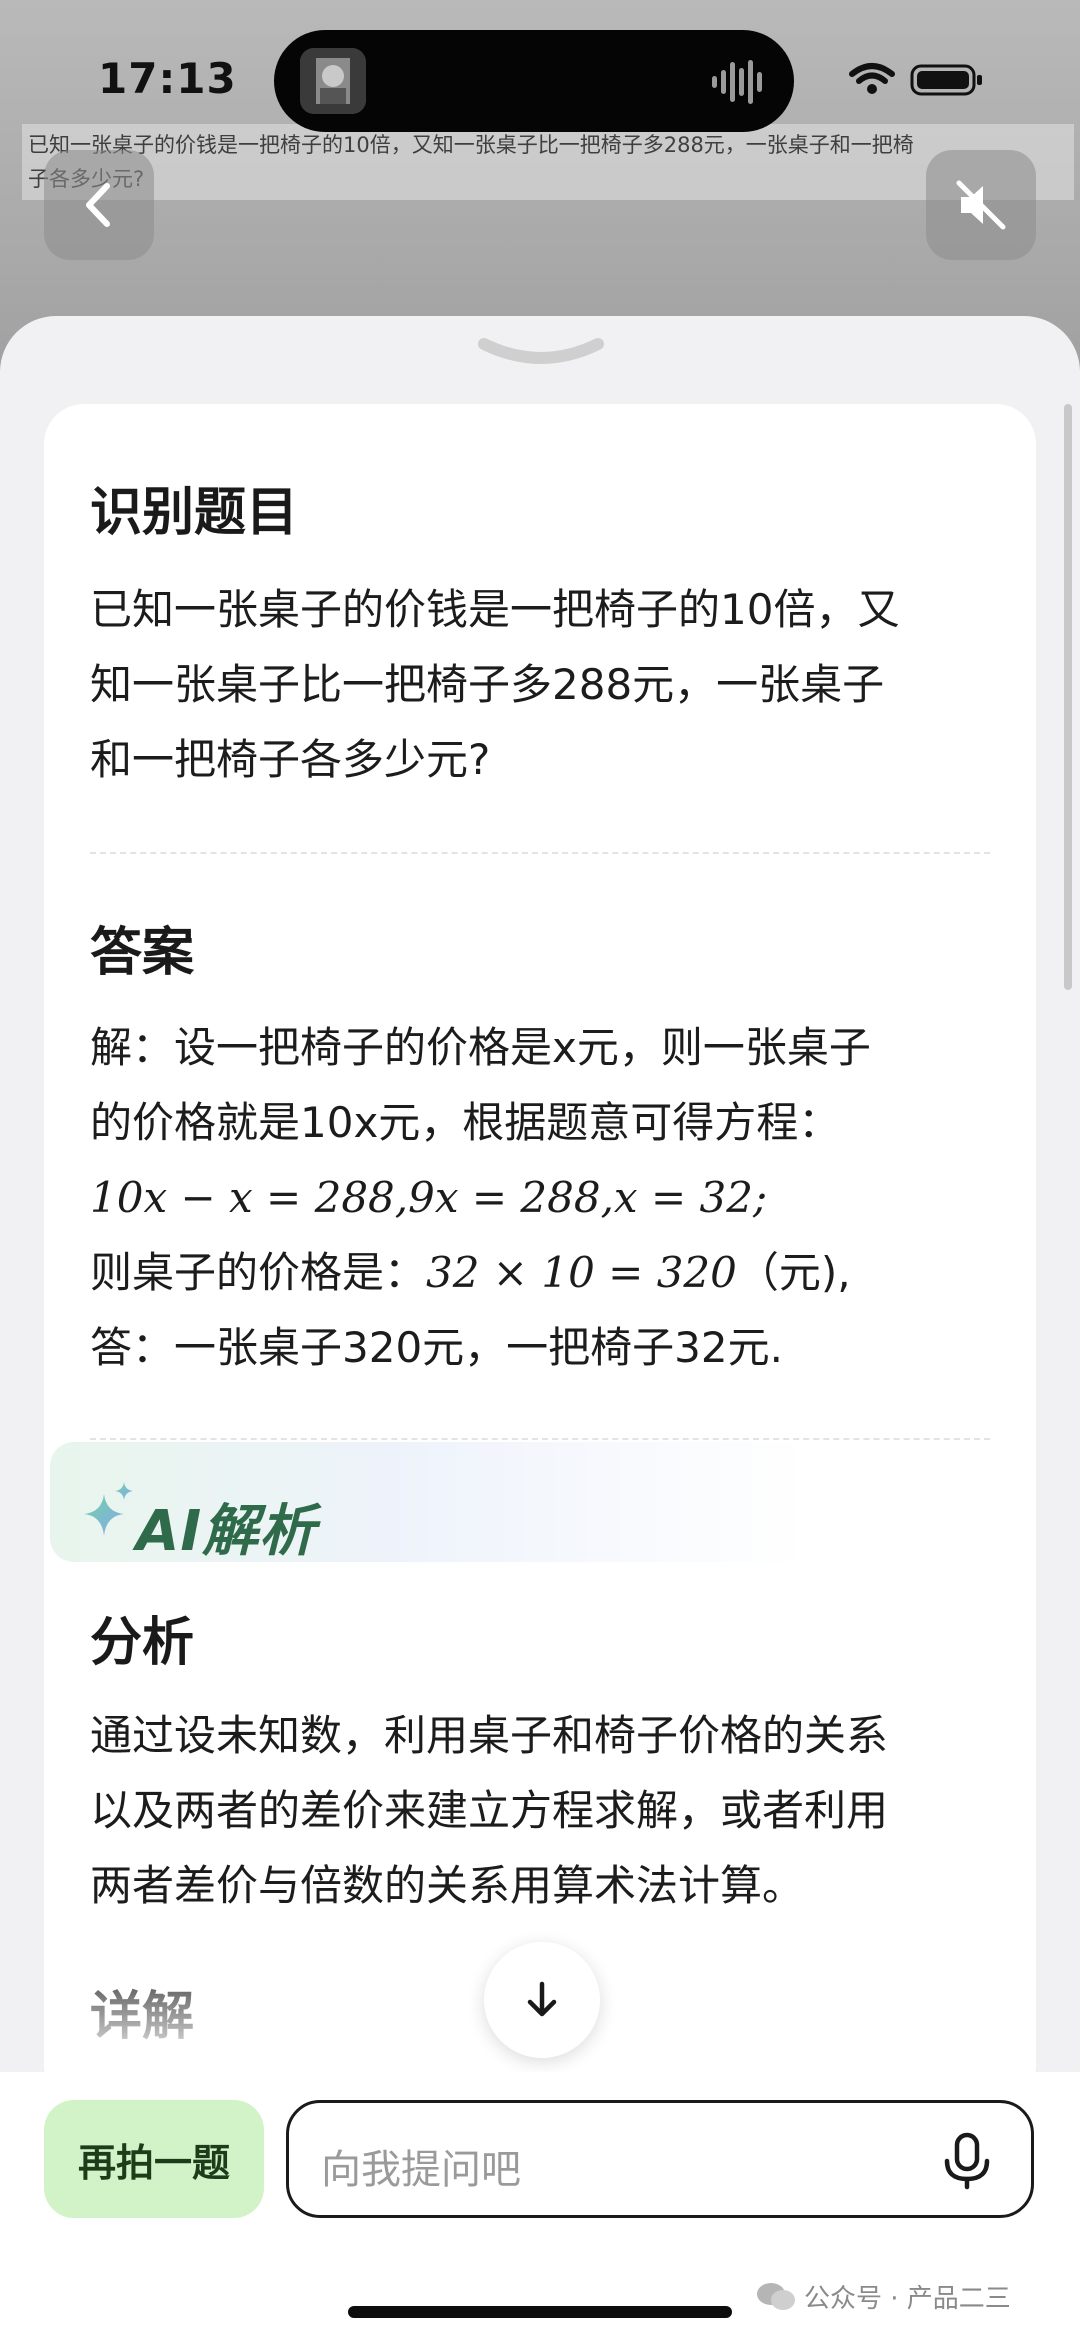  I want to click on wifi-icon, so click(872, 78).